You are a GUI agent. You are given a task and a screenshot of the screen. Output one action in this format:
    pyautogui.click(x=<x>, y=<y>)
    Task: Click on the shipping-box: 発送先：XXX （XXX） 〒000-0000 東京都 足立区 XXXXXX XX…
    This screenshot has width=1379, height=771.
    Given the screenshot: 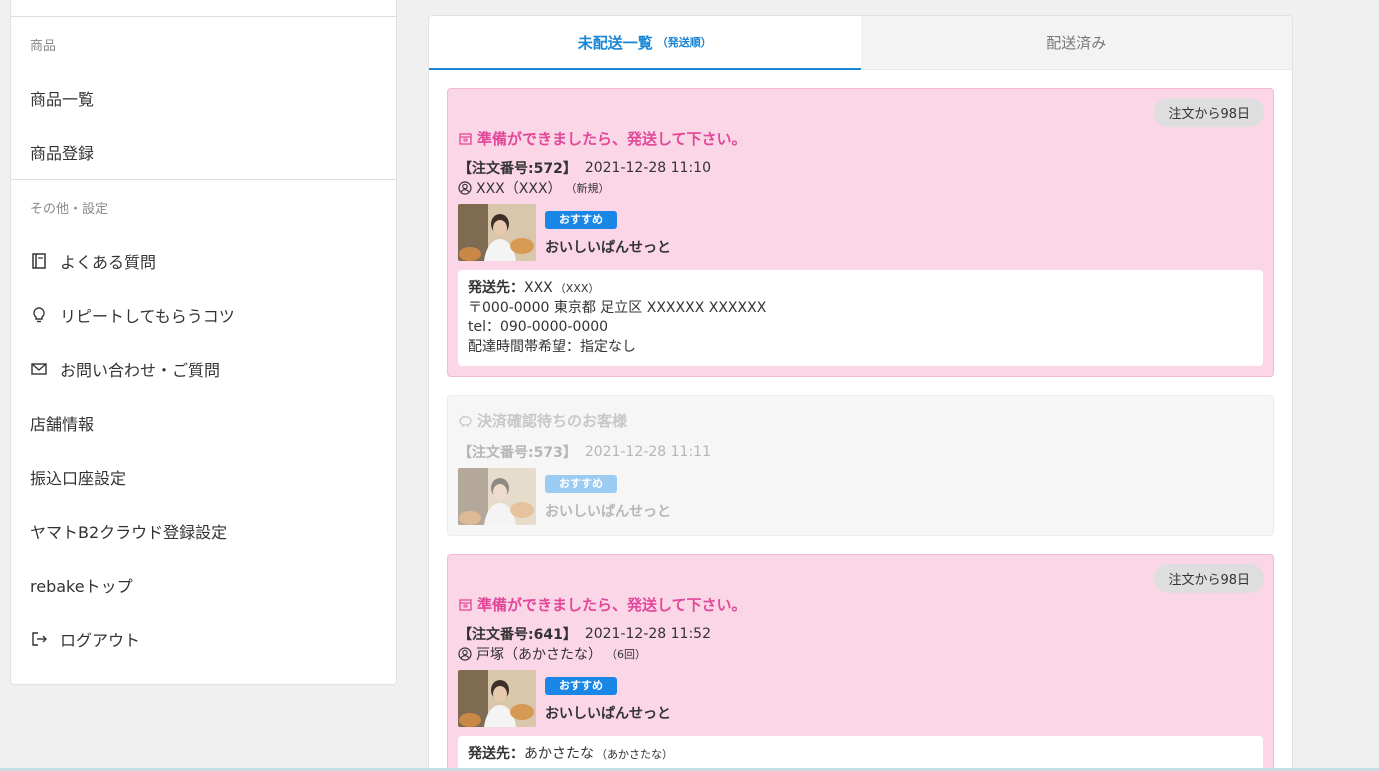 What is the action you would take?
    pyautogui.click(x=860, y=318)
    